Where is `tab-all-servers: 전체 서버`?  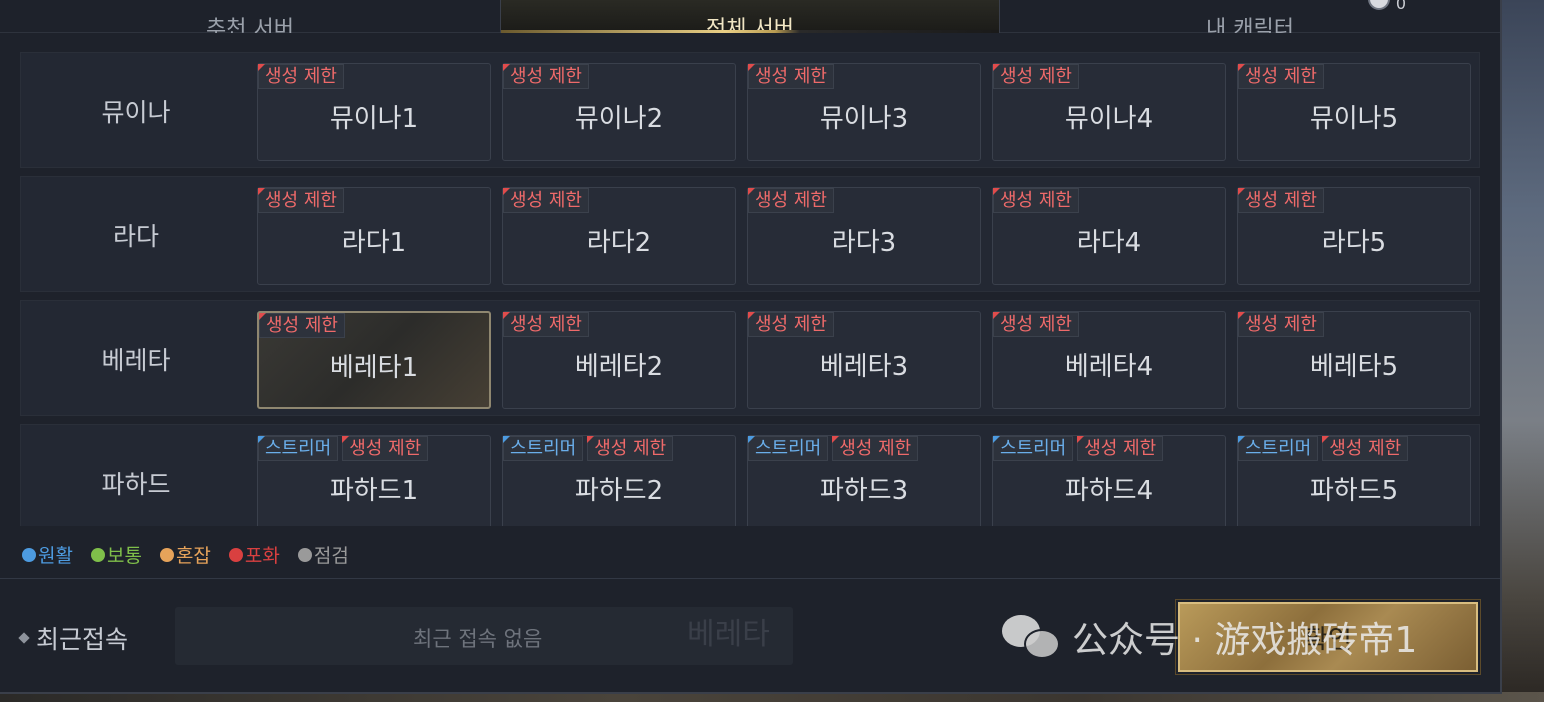
tab-all-servers: 전체 서버 is located at coordinates (750, 16).